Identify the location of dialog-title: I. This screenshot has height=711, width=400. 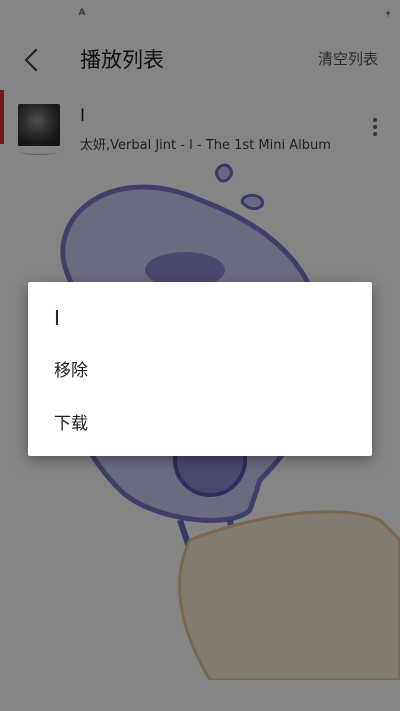
(57, 318).